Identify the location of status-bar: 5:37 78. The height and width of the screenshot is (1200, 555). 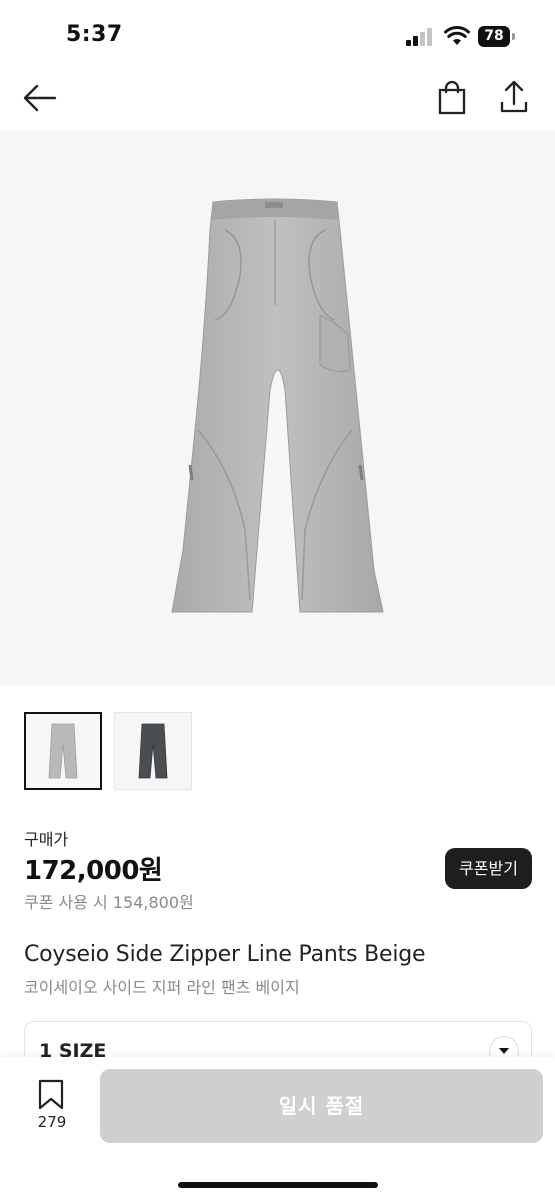
(277, 35).